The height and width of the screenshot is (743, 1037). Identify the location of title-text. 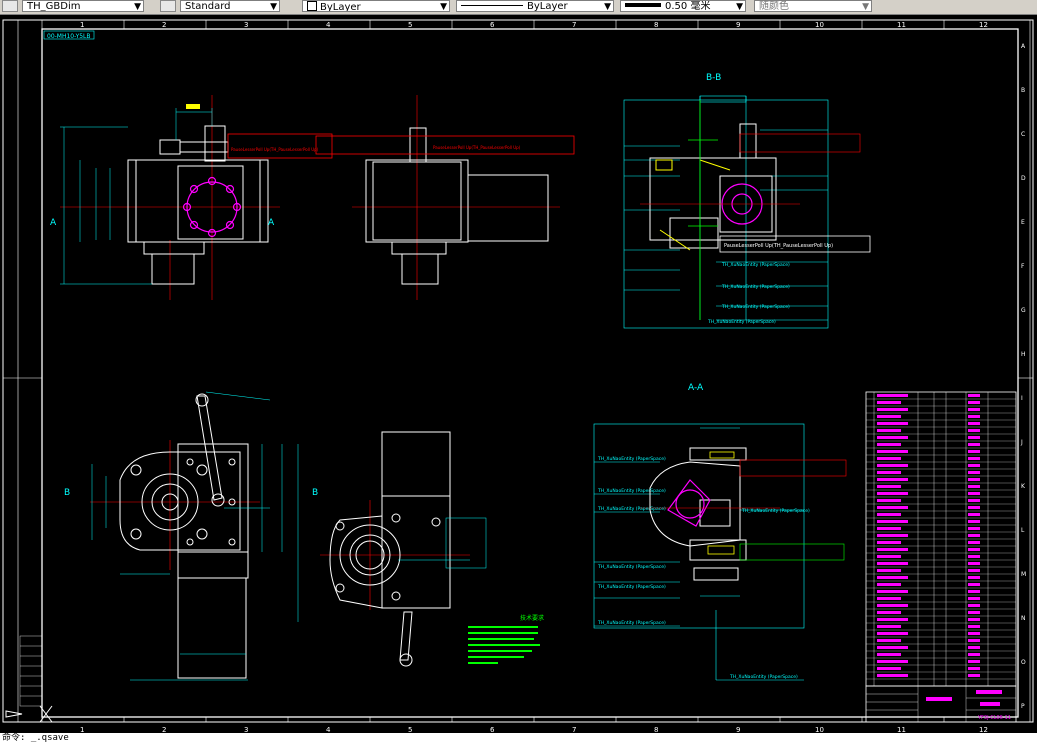
(939, 699).